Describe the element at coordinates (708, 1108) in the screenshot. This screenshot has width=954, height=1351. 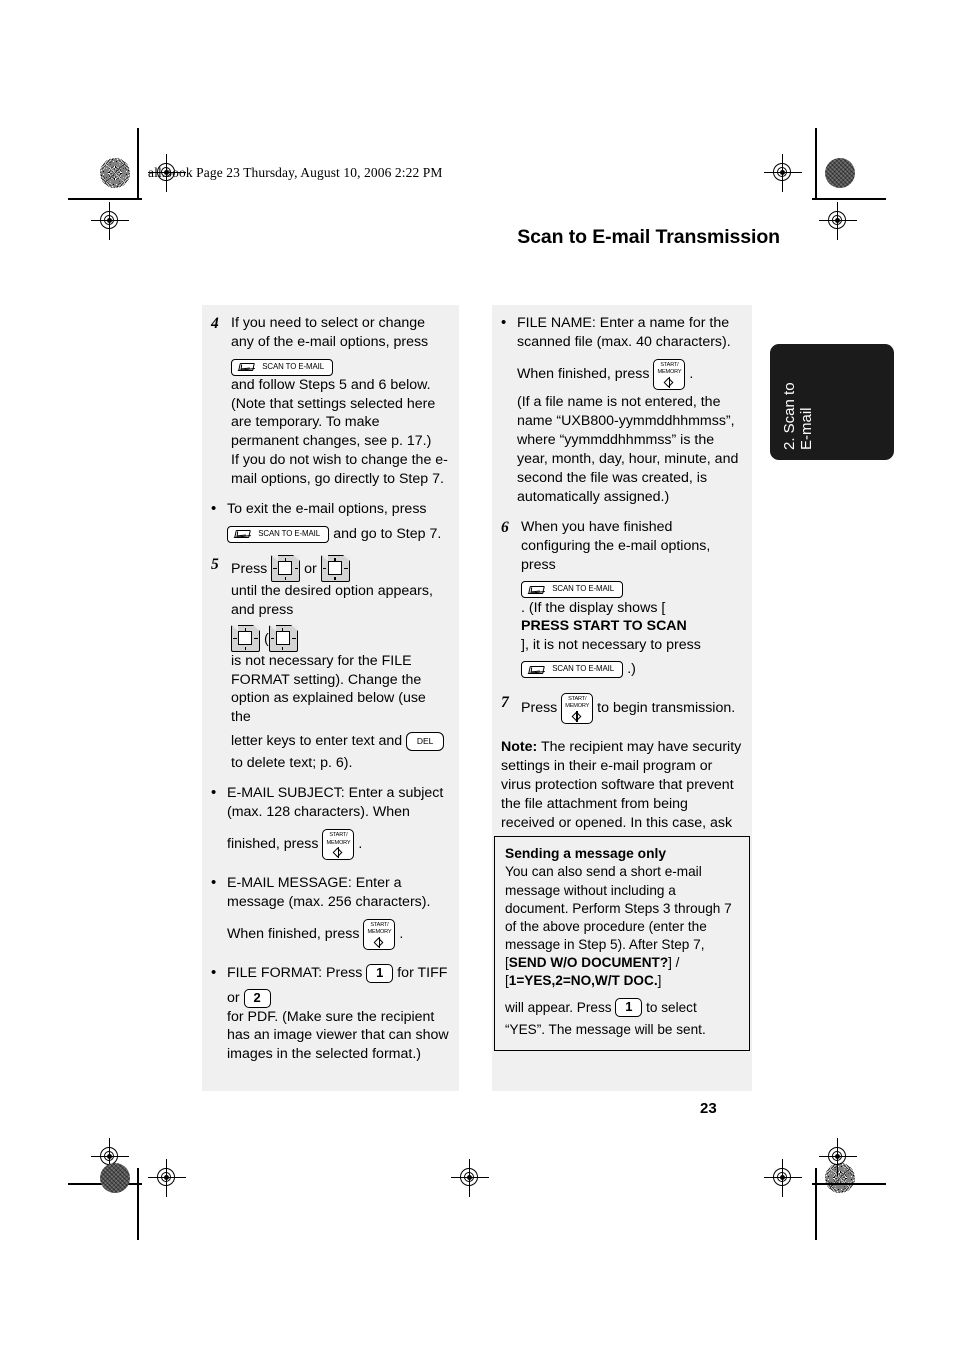
I see `page-number: 23` at that location.